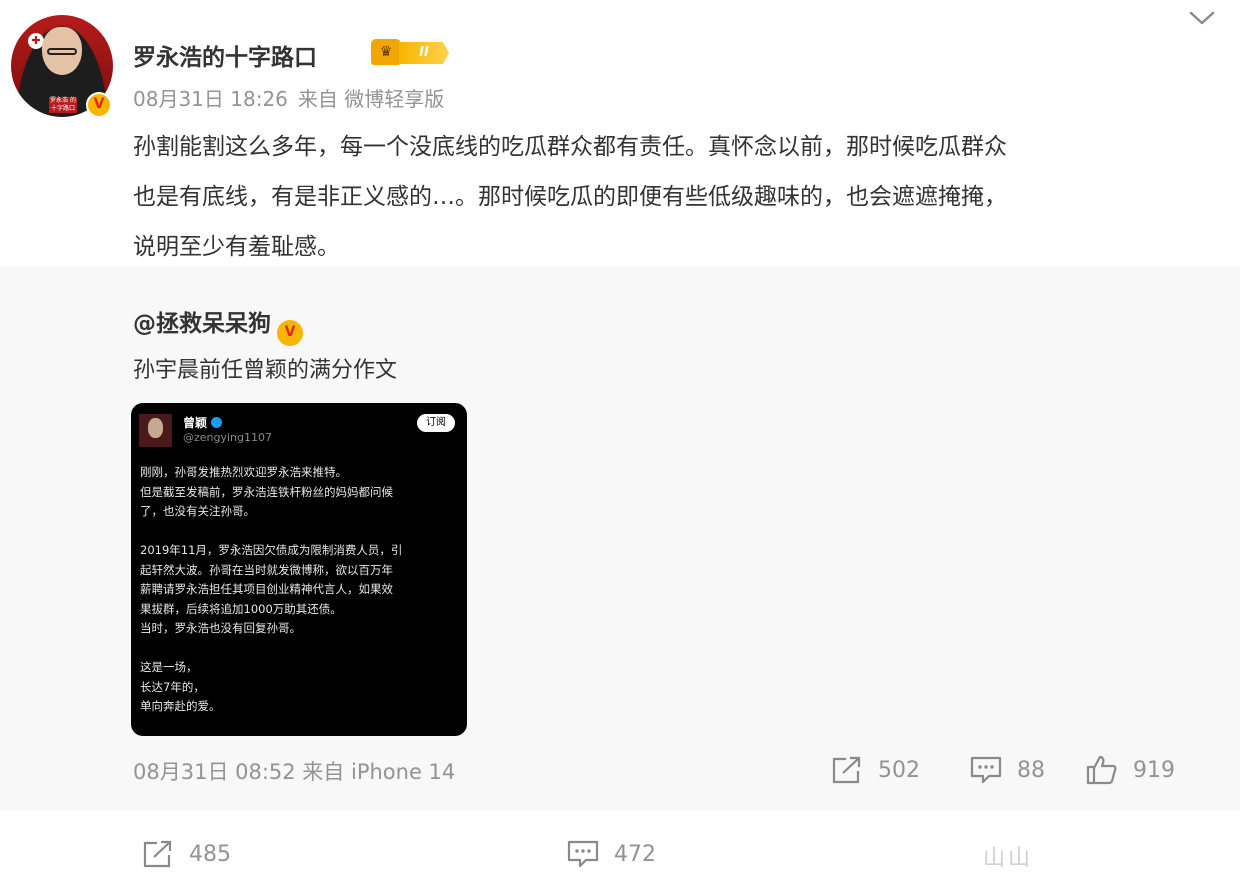  What do you see at coordinates (1202, 18) in the screenshot?
I see `chevron-down-icon` at bounding box center [1202, 18].